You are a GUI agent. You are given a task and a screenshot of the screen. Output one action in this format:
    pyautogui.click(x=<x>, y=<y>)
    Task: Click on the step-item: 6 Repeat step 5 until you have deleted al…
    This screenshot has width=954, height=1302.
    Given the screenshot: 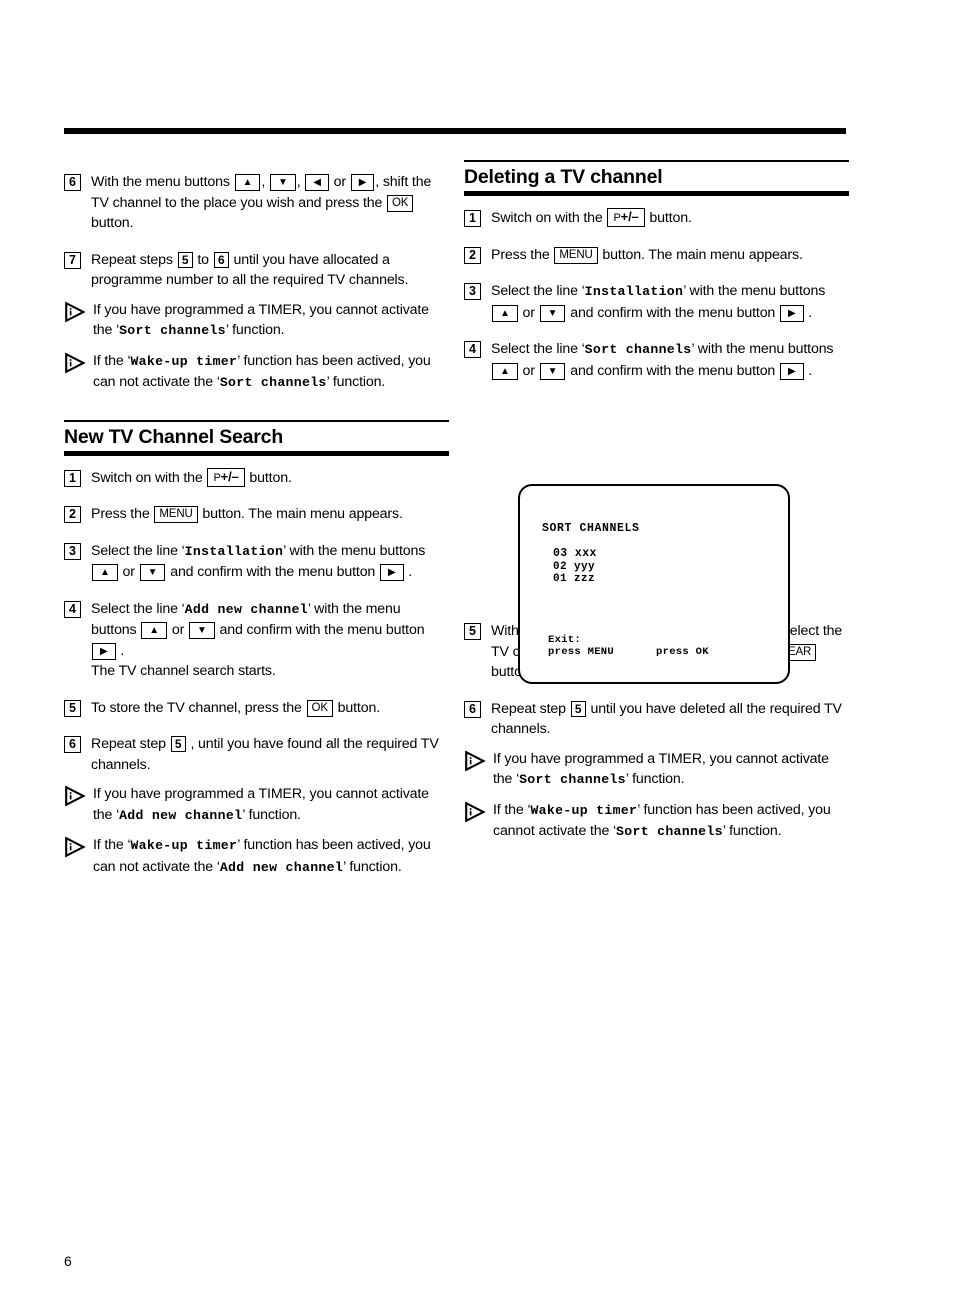 What is the action you would take?
    pyautogui.click(x=656, y=719)
    